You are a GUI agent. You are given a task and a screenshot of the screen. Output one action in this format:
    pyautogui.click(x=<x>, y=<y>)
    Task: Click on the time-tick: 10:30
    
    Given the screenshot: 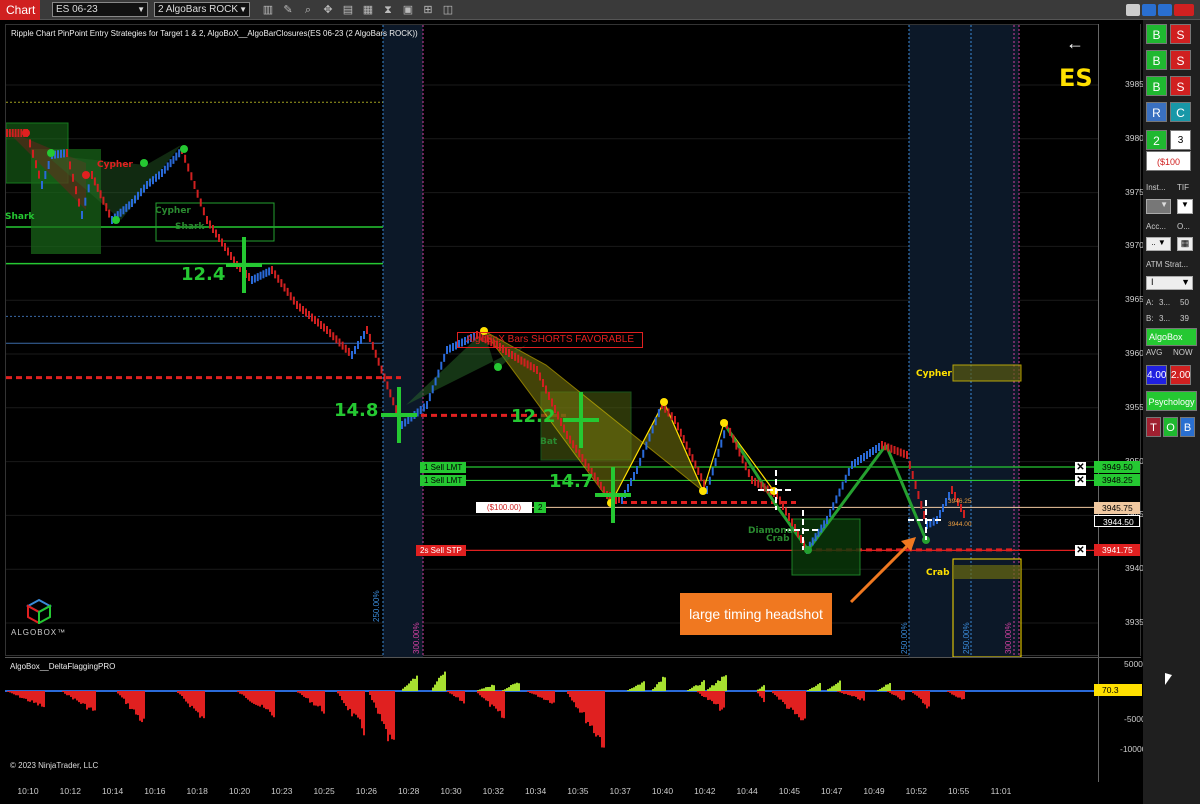 What is the action you would take?
    pyautogui.click(x=451, y=791)
    